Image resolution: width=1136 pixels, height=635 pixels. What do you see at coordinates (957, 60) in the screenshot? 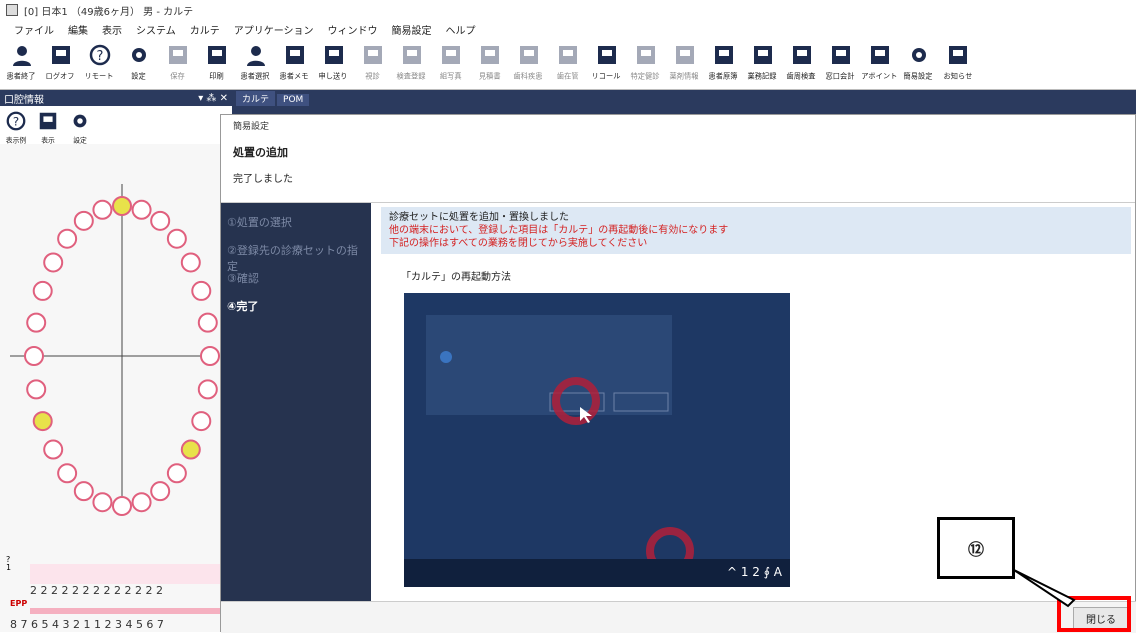
I see `toolbar-button-24: お知らせ` at bounding box center [957, 60].